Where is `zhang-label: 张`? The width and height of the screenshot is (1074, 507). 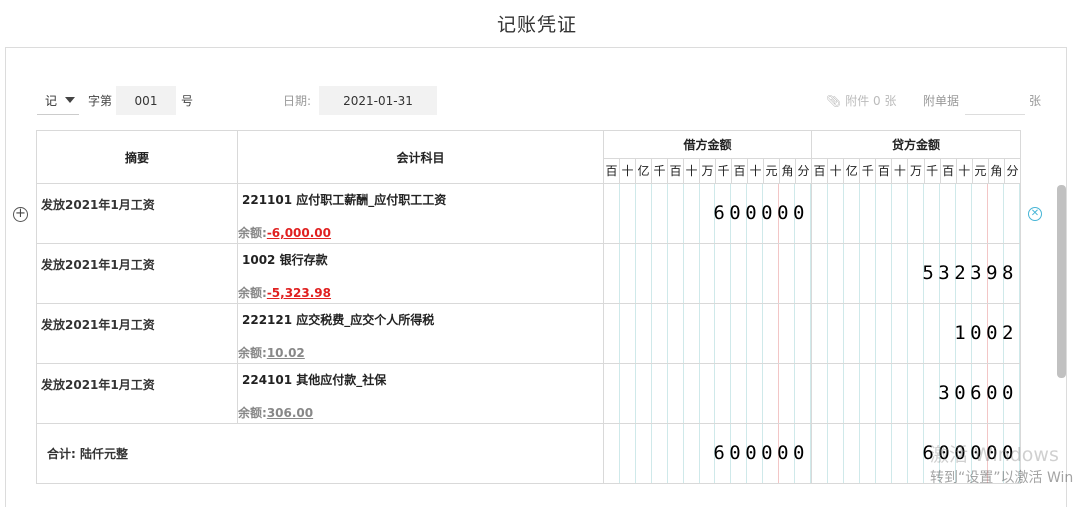
zhang-label: 张 is located at coordinates (1035, 101).